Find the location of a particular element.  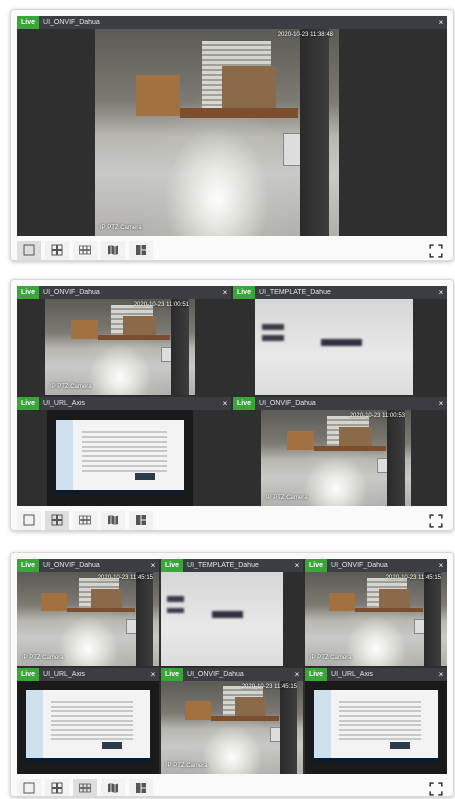

layout-2x2-icon is located at coordinates (57, 788).